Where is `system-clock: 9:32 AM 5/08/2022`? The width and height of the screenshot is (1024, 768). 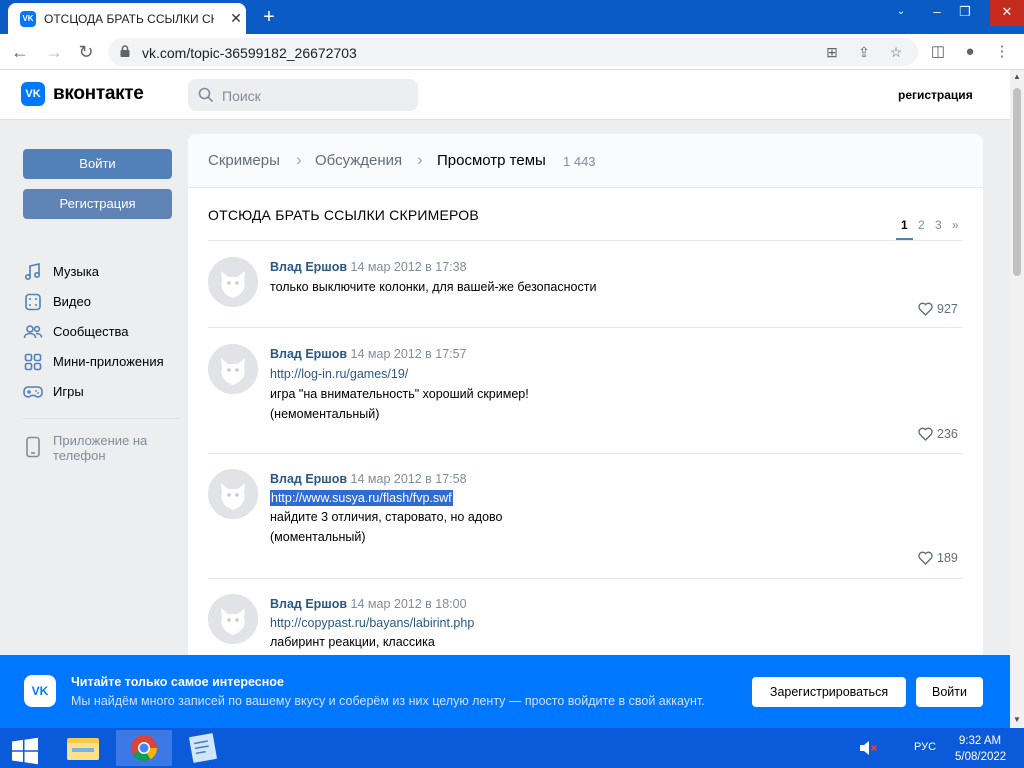 system-clock: 9:32 AM 5/08/2022 is located at coordinates (981, 749).